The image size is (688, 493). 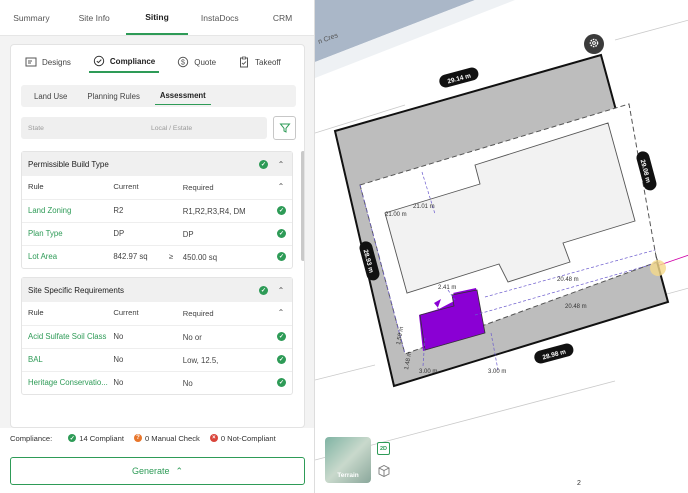 What do you see at coordinates (384, 471) in the screenshot?
I see `cube-3d-icon` at bounding box center [384, 471].